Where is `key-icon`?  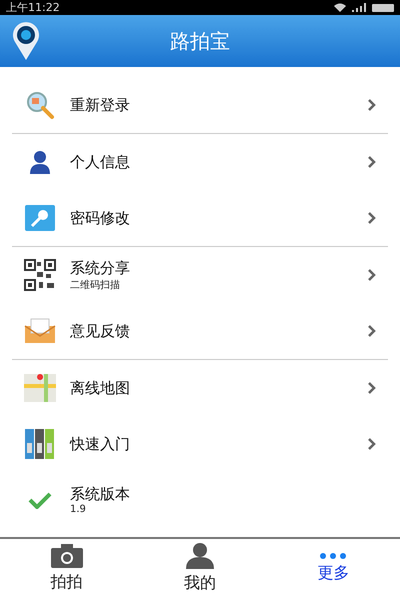 key-icon is located at coordinates (40, 218).